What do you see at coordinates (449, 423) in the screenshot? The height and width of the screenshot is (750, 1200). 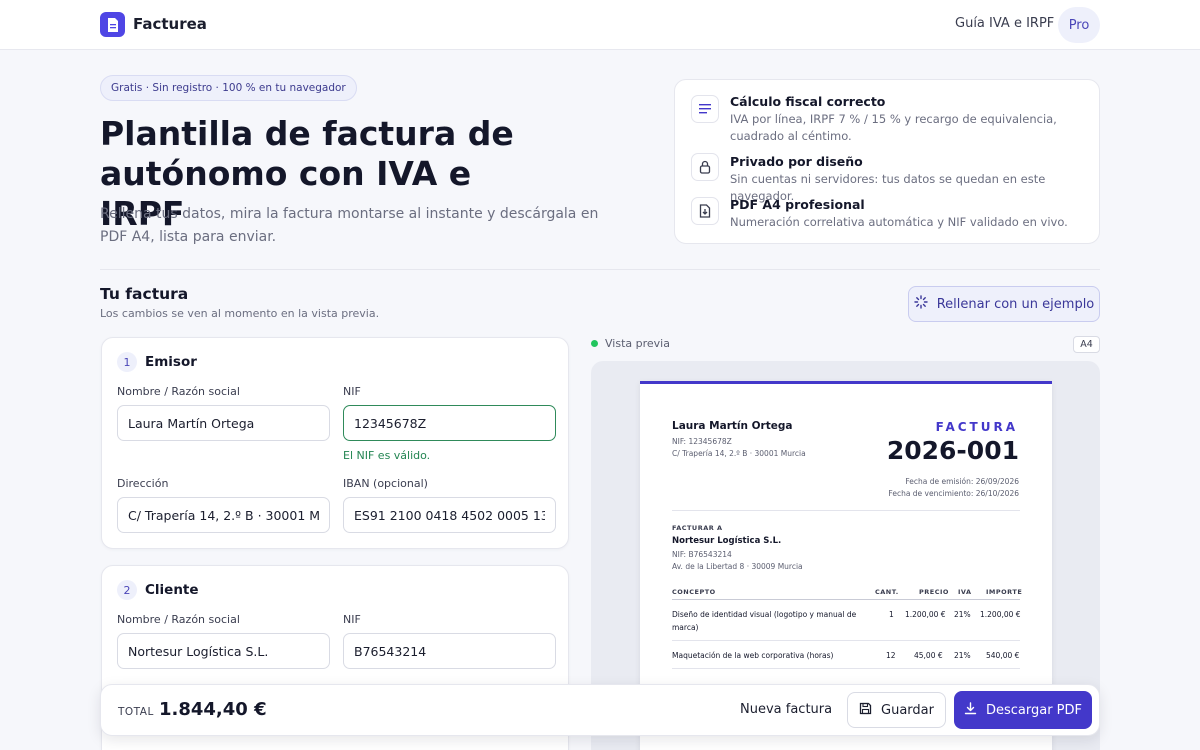 I see `issuer-nif-input` at bounding box center [449, 423].